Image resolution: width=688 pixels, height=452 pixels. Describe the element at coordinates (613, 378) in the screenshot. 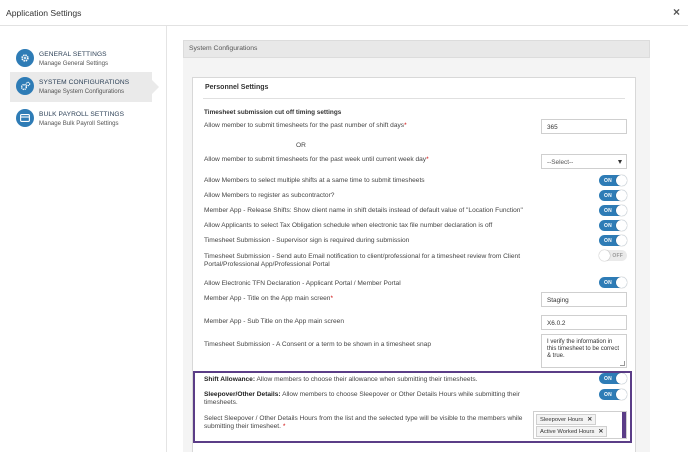

I see `toggle-shift-allowance: ON` at that location.